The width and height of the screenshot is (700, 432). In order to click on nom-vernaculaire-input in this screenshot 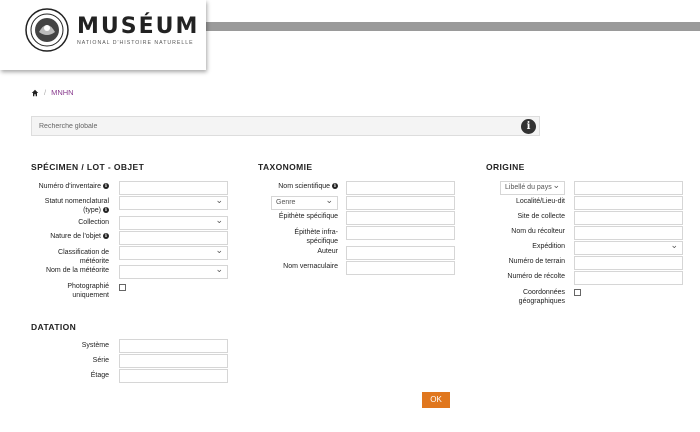, I will do `click(400, 268)`.